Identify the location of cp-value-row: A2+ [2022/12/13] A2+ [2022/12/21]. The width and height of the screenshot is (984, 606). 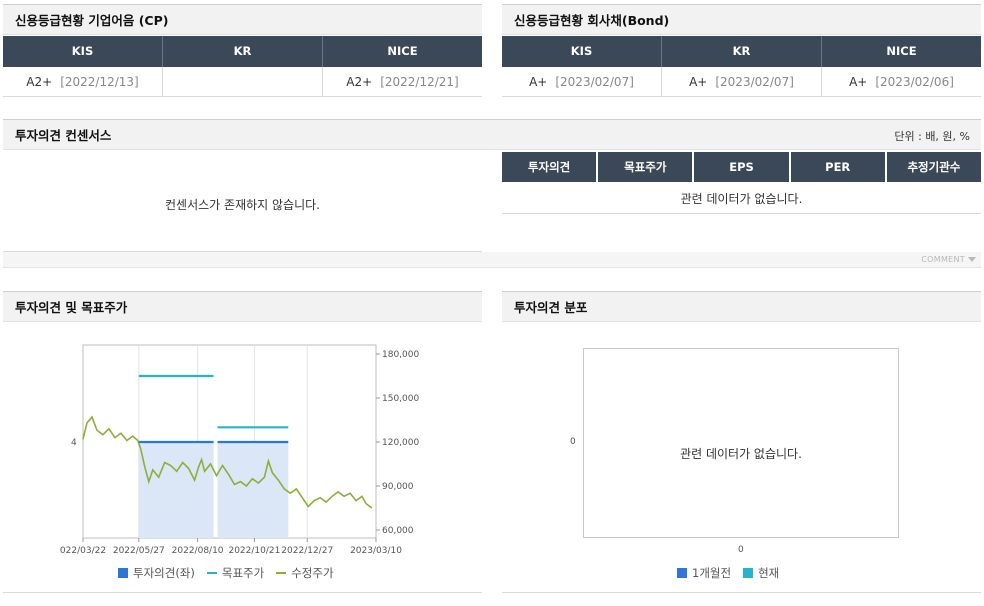
(242, 82).